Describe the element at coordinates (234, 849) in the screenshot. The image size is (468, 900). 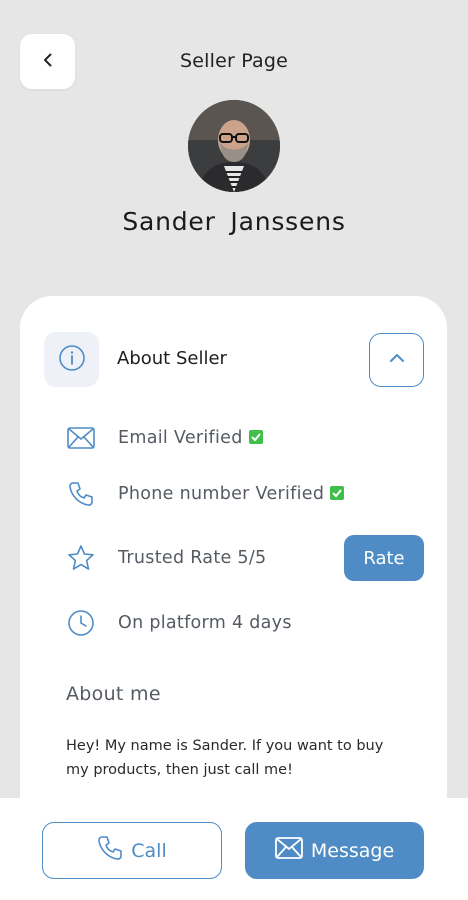
I see `bottom-action-bar: Call Message` at that location.